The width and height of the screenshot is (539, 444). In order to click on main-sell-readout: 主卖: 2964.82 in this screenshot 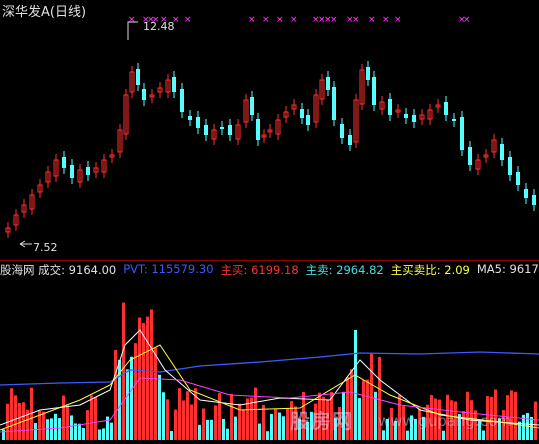, I will do `click(344, 270)`.